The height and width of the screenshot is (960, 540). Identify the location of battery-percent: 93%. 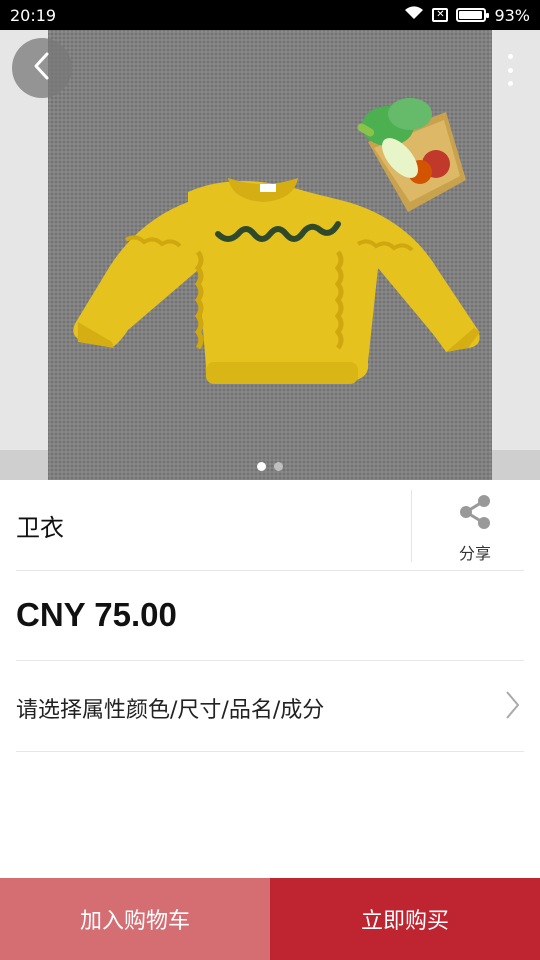
(512, 15).